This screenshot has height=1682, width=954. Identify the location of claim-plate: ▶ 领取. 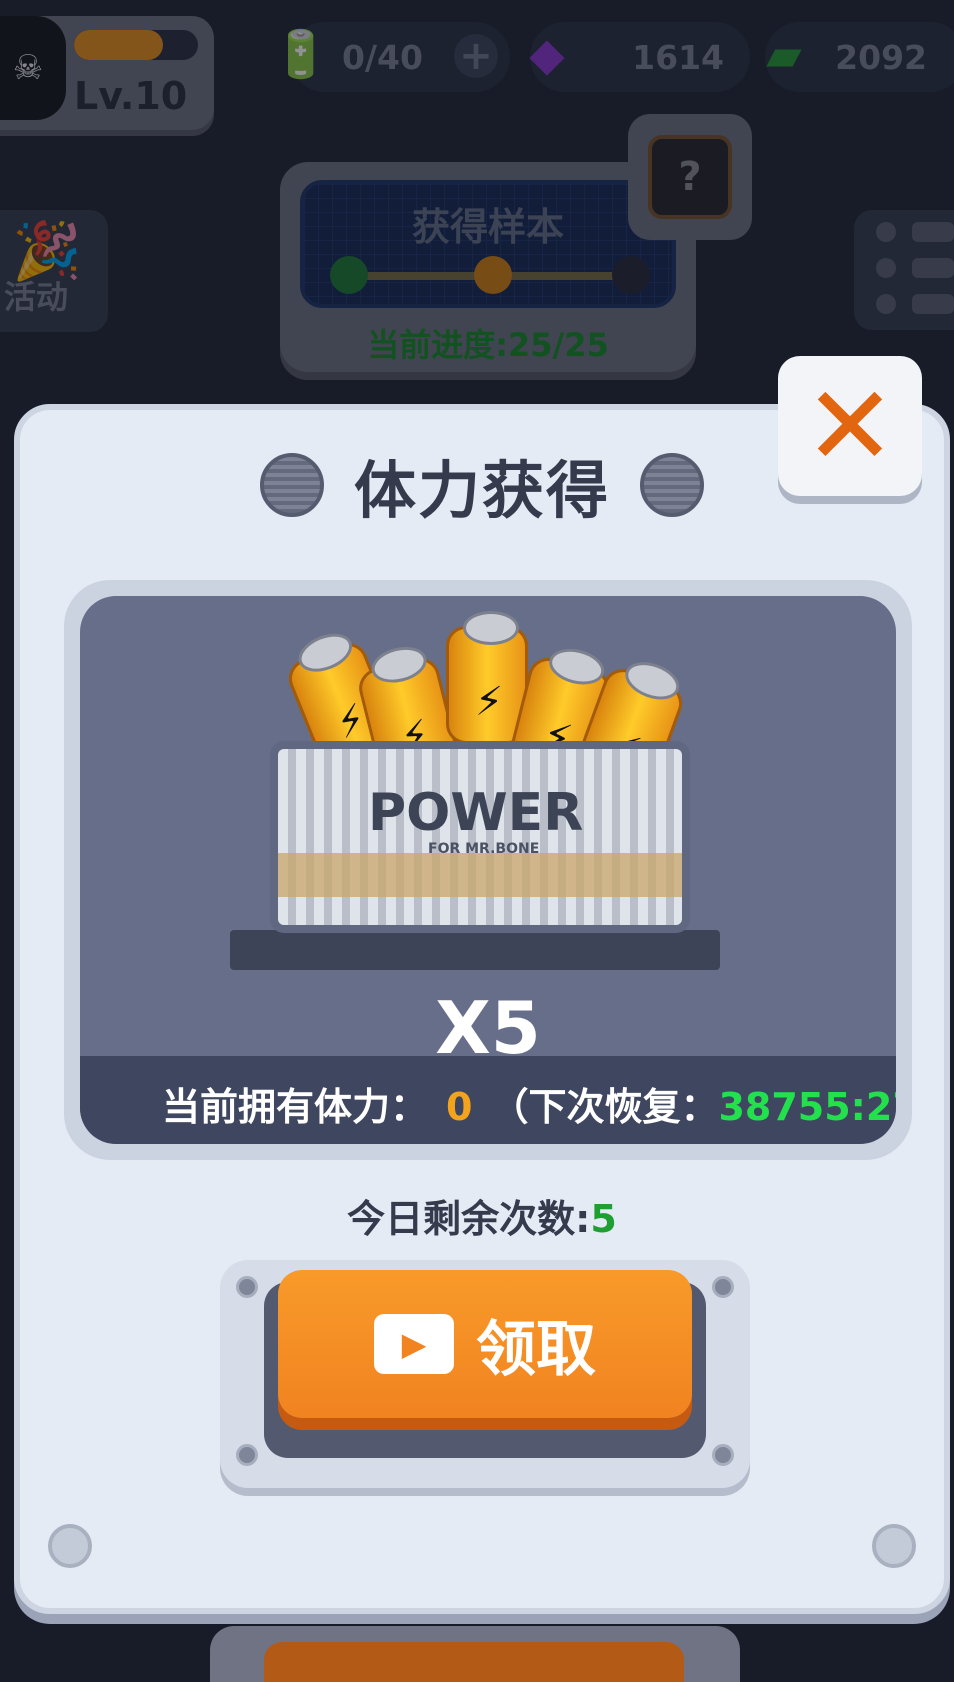
(485, 1374).